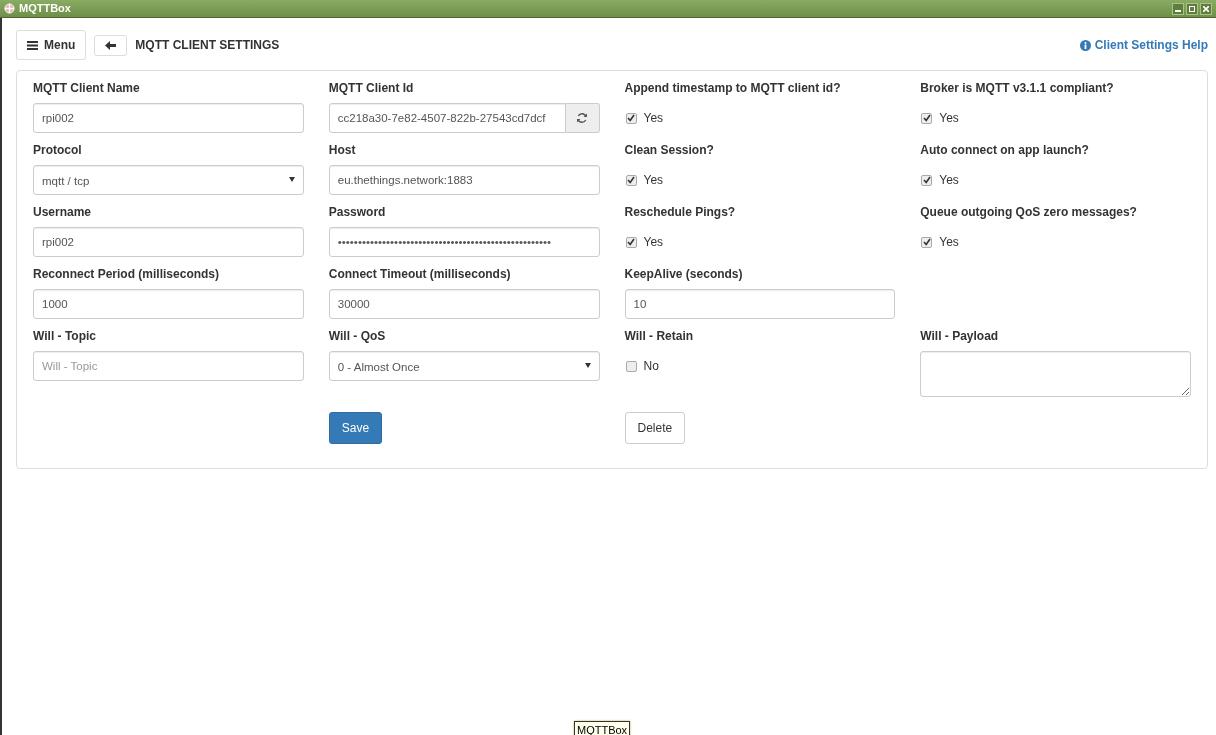 The width and height of the screenshot is (1216, 735). What do you see at coordinates (342, 150) in the screenshot?
I see `field-label: Host` at bounding box center [342, 150].